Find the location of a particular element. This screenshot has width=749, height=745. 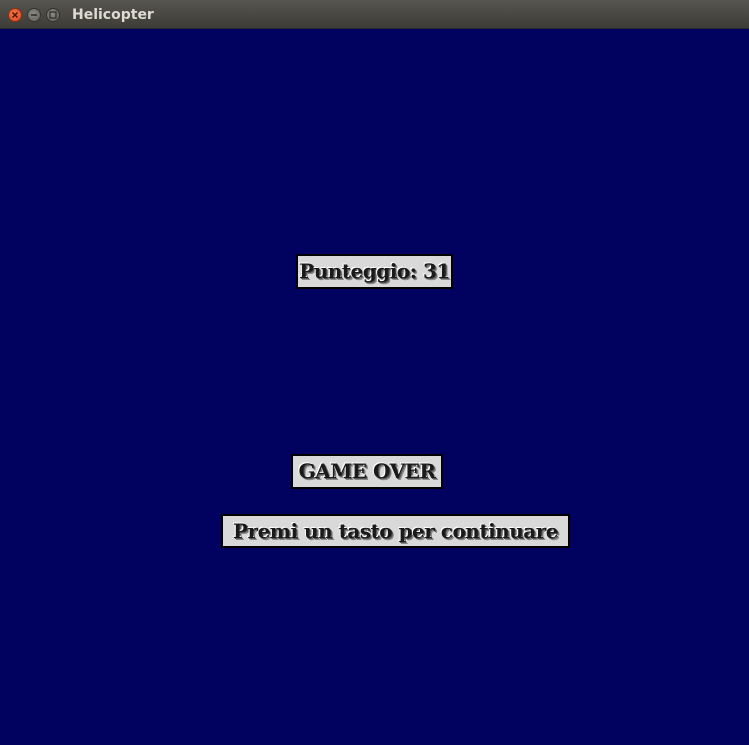

minimize-icon is located at coordinates (34, 15).